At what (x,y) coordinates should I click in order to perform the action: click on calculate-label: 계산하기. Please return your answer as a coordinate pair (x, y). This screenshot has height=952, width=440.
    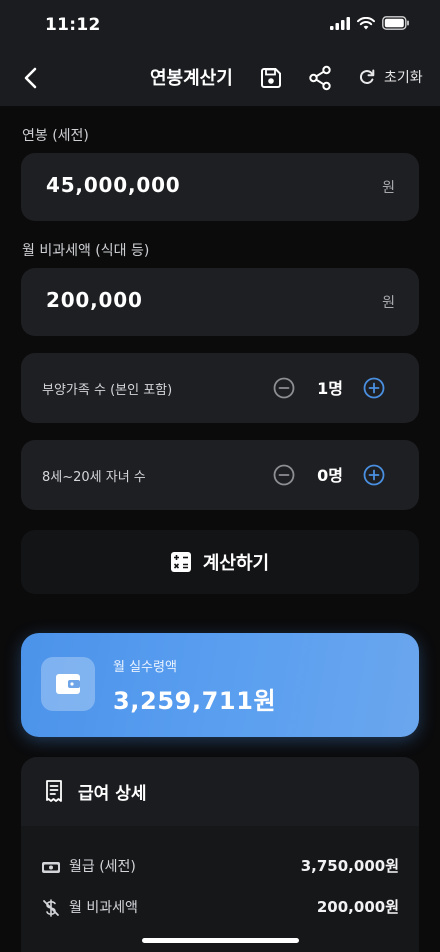
    Looking at the image, I should click on (236, 563).